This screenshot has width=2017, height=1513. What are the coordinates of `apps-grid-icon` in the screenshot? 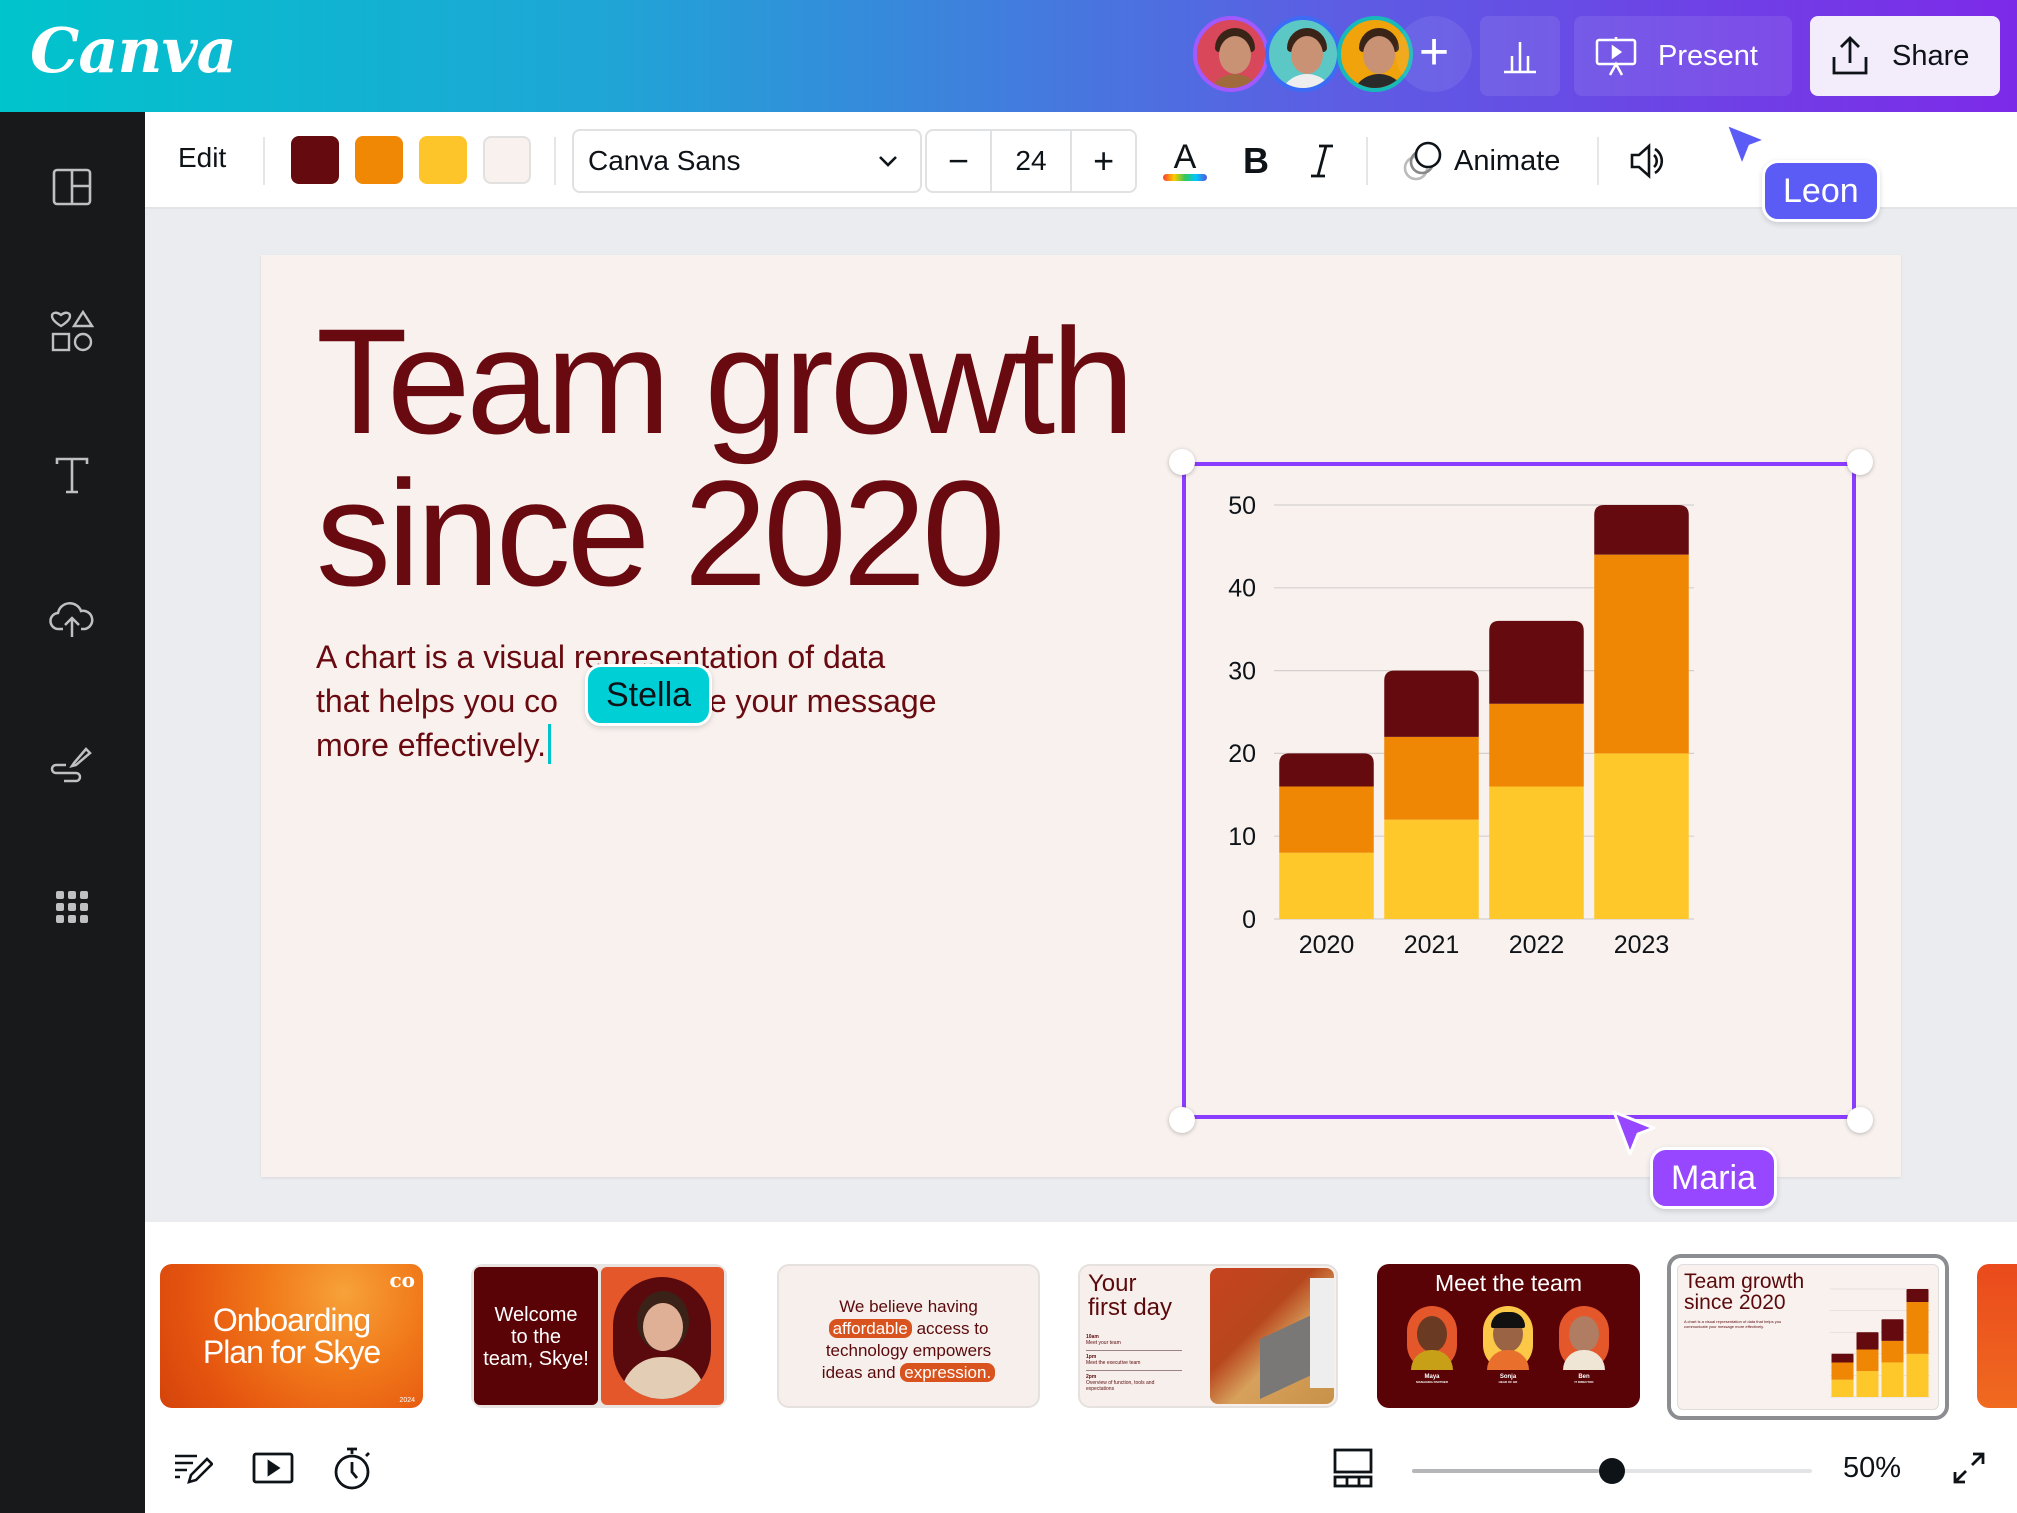 It's located at (72, 907).